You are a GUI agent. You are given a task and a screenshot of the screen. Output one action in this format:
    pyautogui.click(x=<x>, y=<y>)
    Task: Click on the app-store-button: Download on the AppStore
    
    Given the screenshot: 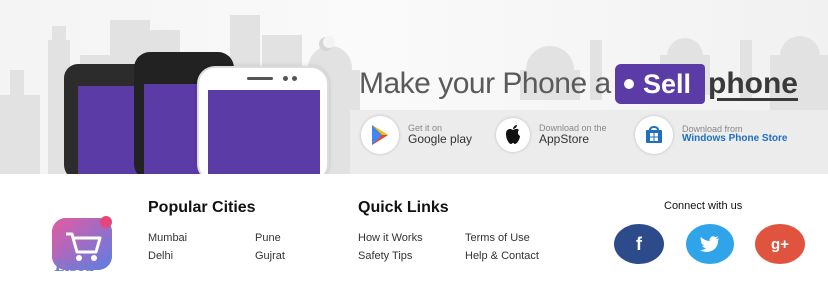 What is the action you would take?
    pyautogui.click(x=551, y=135)
    